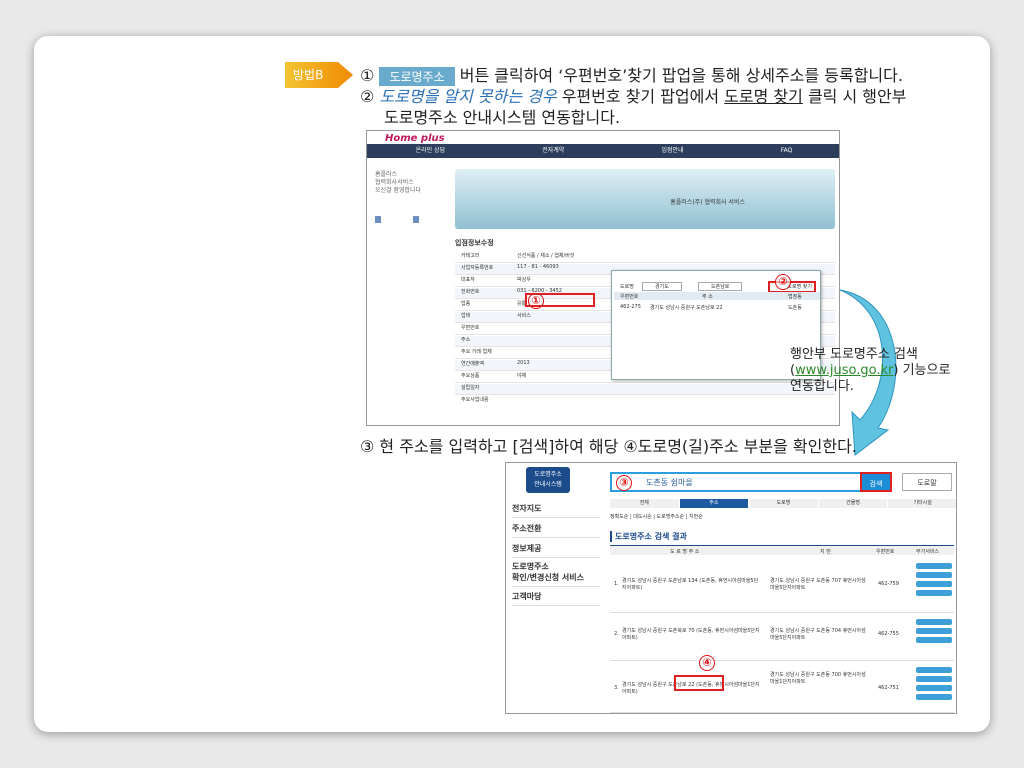 This screenshot has height=768, width=1024. I want to click on marker-2: ②, so click(783, 282).